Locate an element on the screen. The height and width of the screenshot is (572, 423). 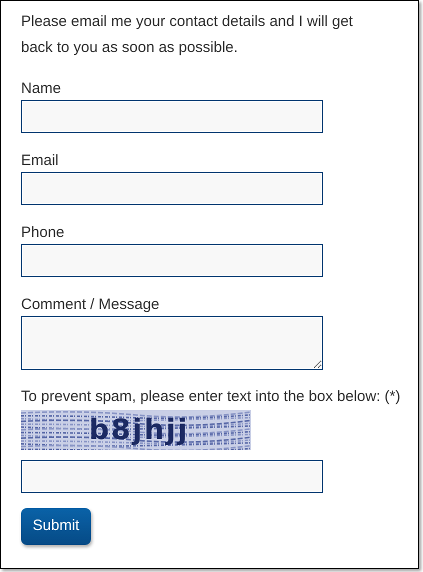
field-label: Name is located at coordinates (41, 89).